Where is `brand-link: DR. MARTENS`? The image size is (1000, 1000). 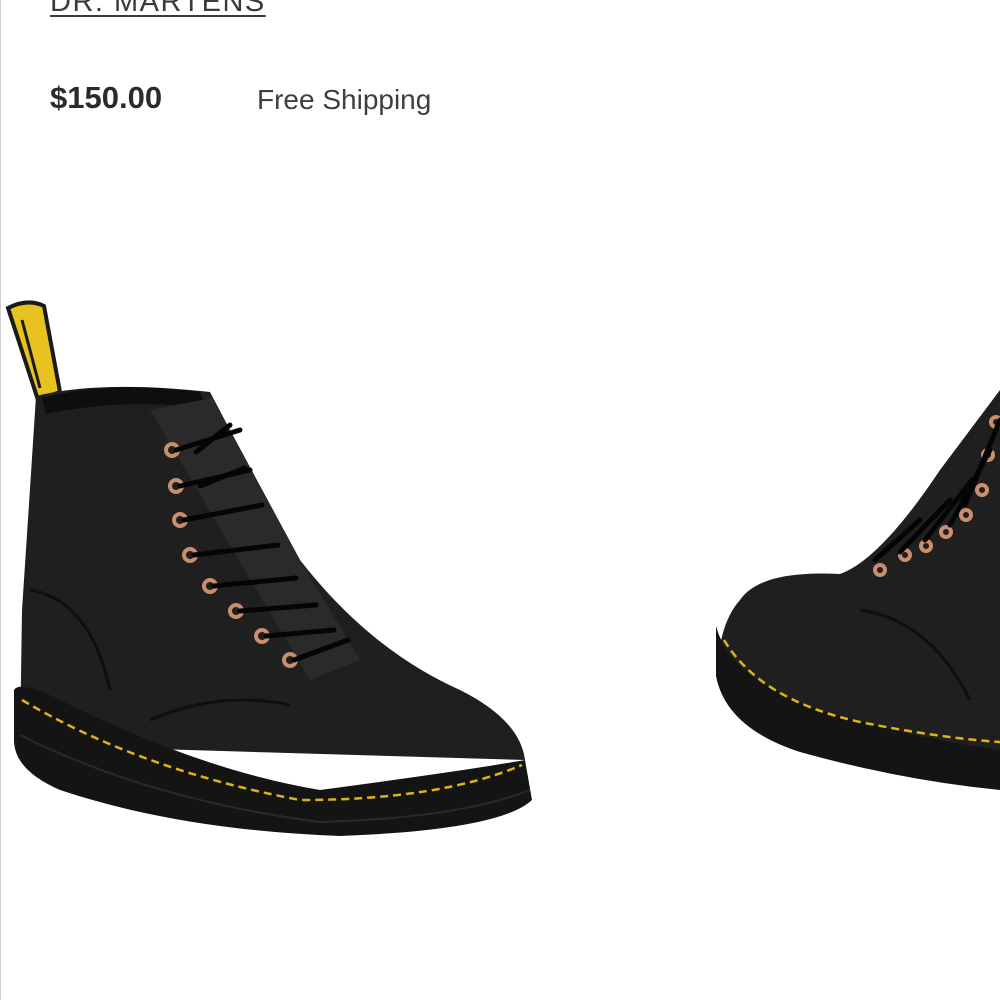 brand-link: DR. MARTENS is located at coordinates (158, 9).